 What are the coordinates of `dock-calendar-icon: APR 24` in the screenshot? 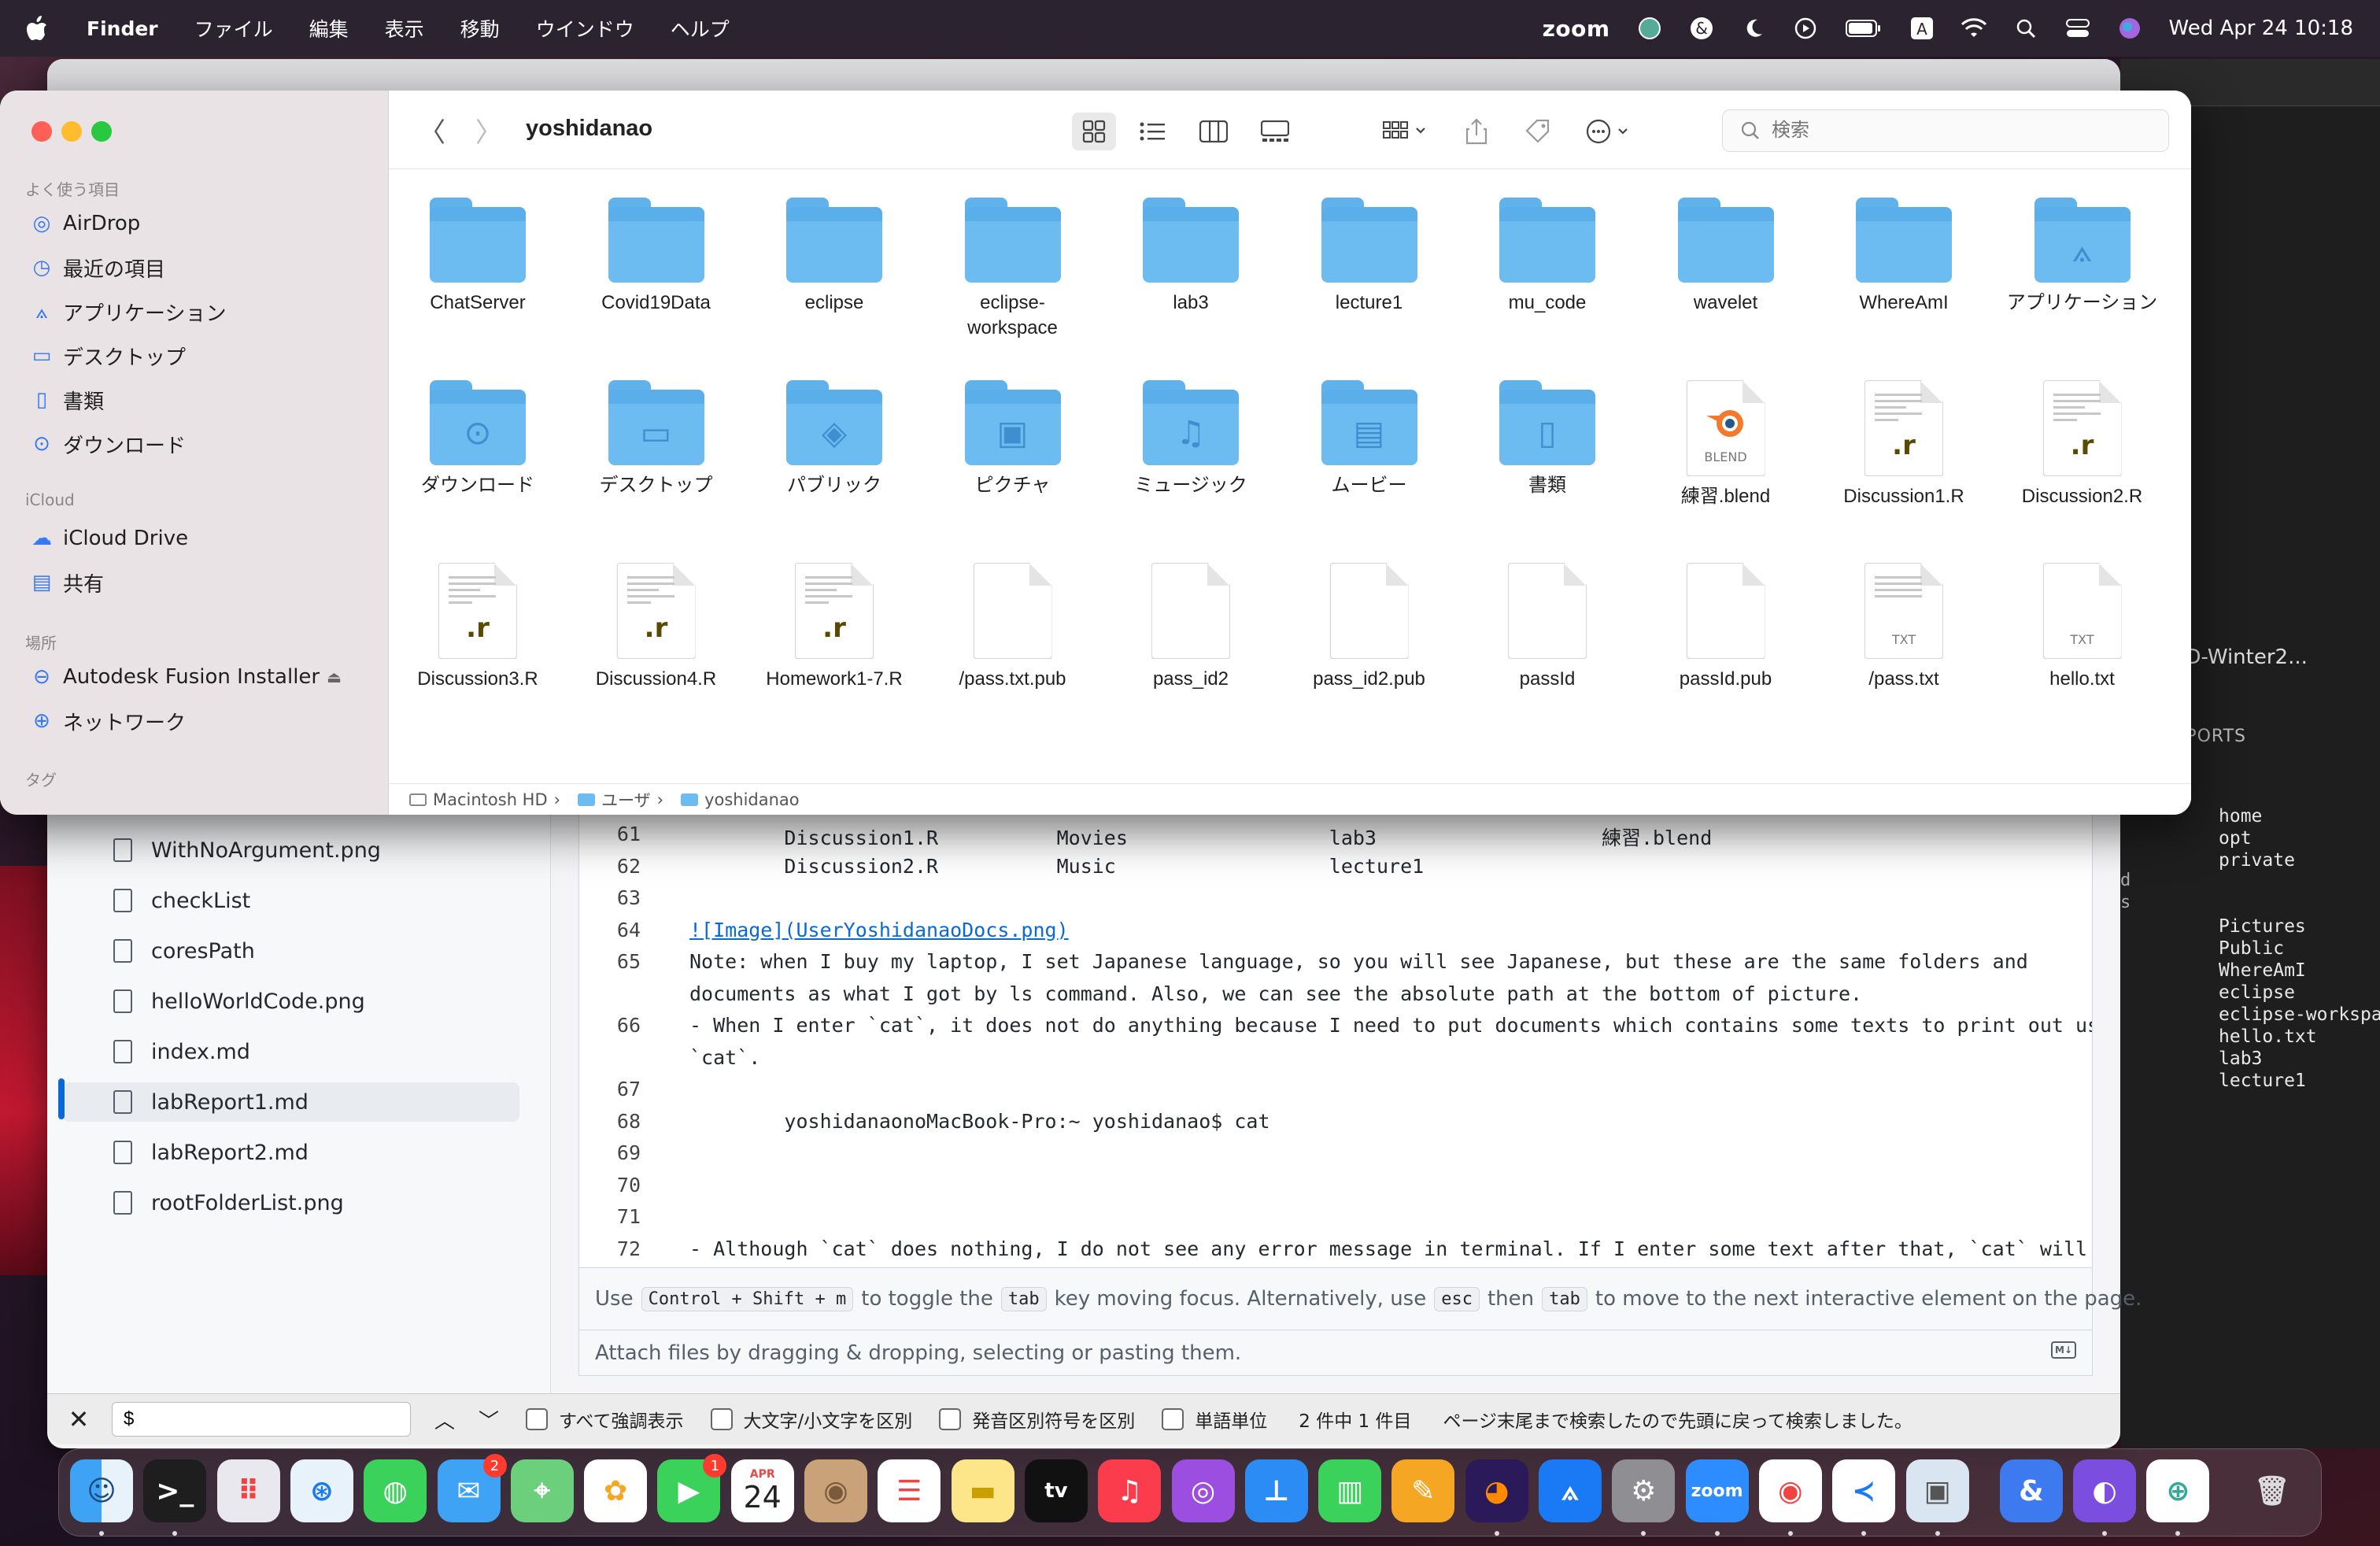 It's located at (762, 1490).